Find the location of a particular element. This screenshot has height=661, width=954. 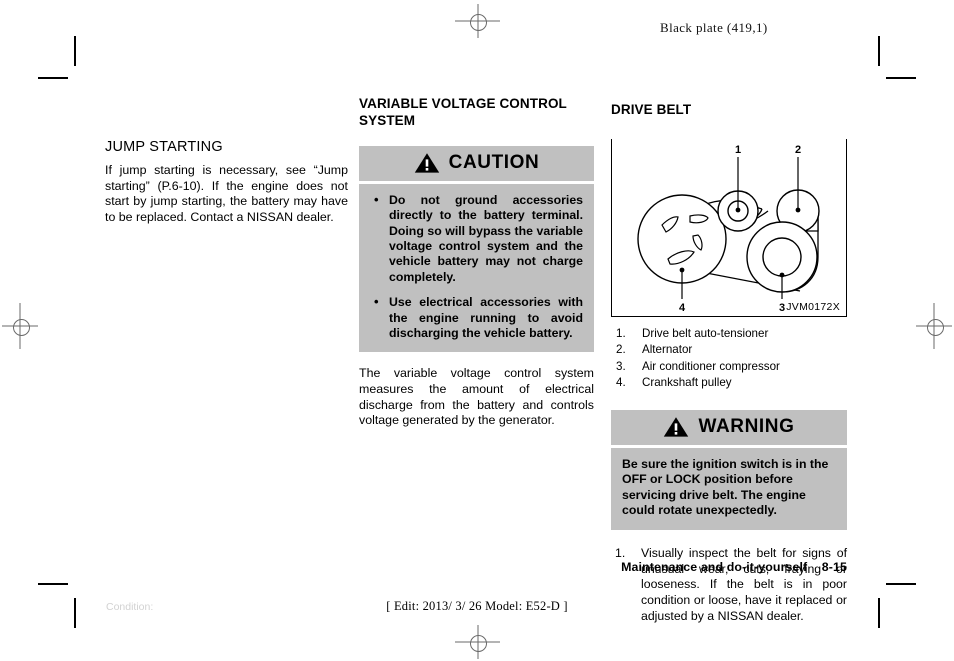

legend-number: 1. is located at coordinates (621, 333).